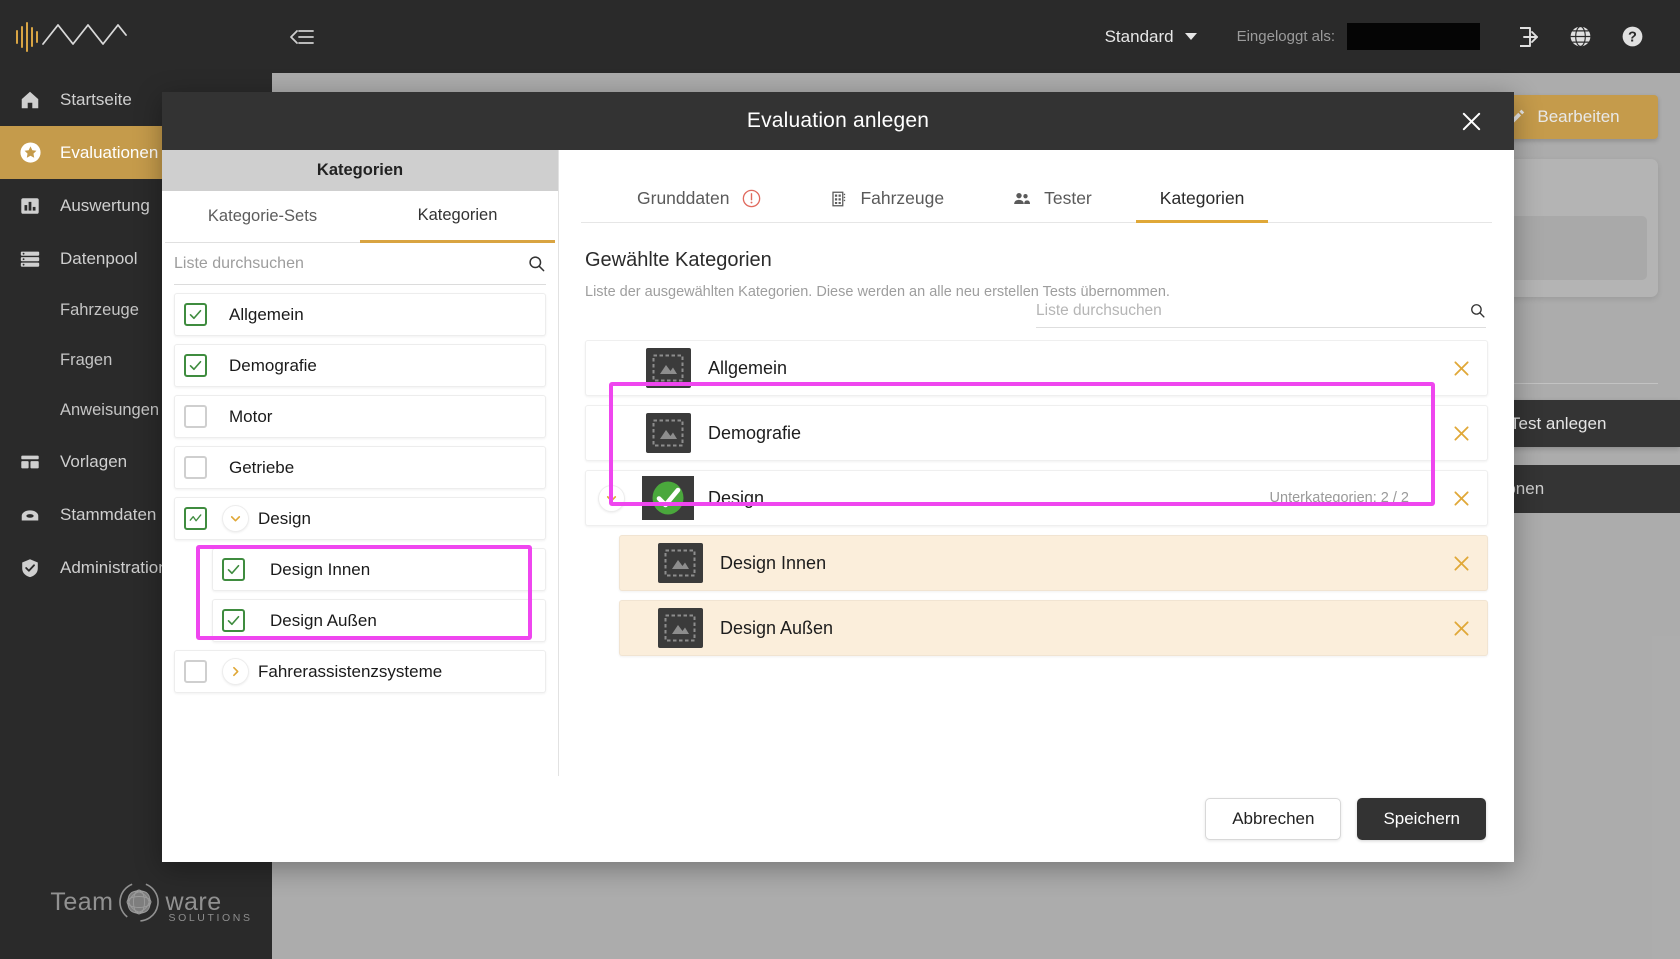 The image size is (1680, 959). Describe the element at coordinates (1421, 819) in the screenshot. I see `save-button: Speichern` at that location.